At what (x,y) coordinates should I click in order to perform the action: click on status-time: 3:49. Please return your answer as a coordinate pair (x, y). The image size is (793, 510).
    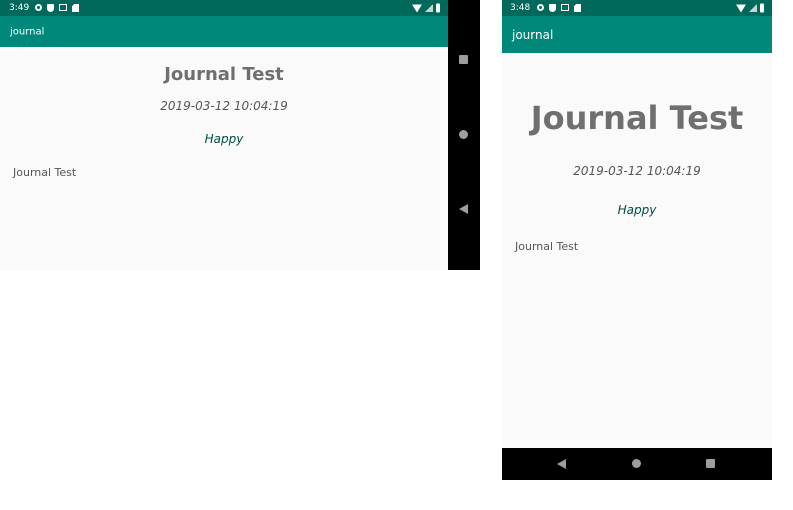
    Looking at the image, I should click on (19, 8).